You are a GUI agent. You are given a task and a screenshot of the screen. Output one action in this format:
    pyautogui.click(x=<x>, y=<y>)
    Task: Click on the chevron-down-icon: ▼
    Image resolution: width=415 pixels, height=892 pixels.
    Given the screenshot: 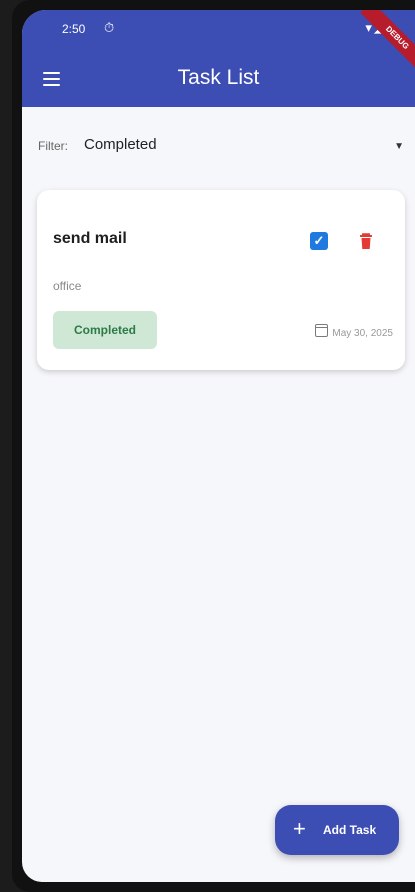 What is the action you would take?
    pyautogui.click(x=399, y=146)
    